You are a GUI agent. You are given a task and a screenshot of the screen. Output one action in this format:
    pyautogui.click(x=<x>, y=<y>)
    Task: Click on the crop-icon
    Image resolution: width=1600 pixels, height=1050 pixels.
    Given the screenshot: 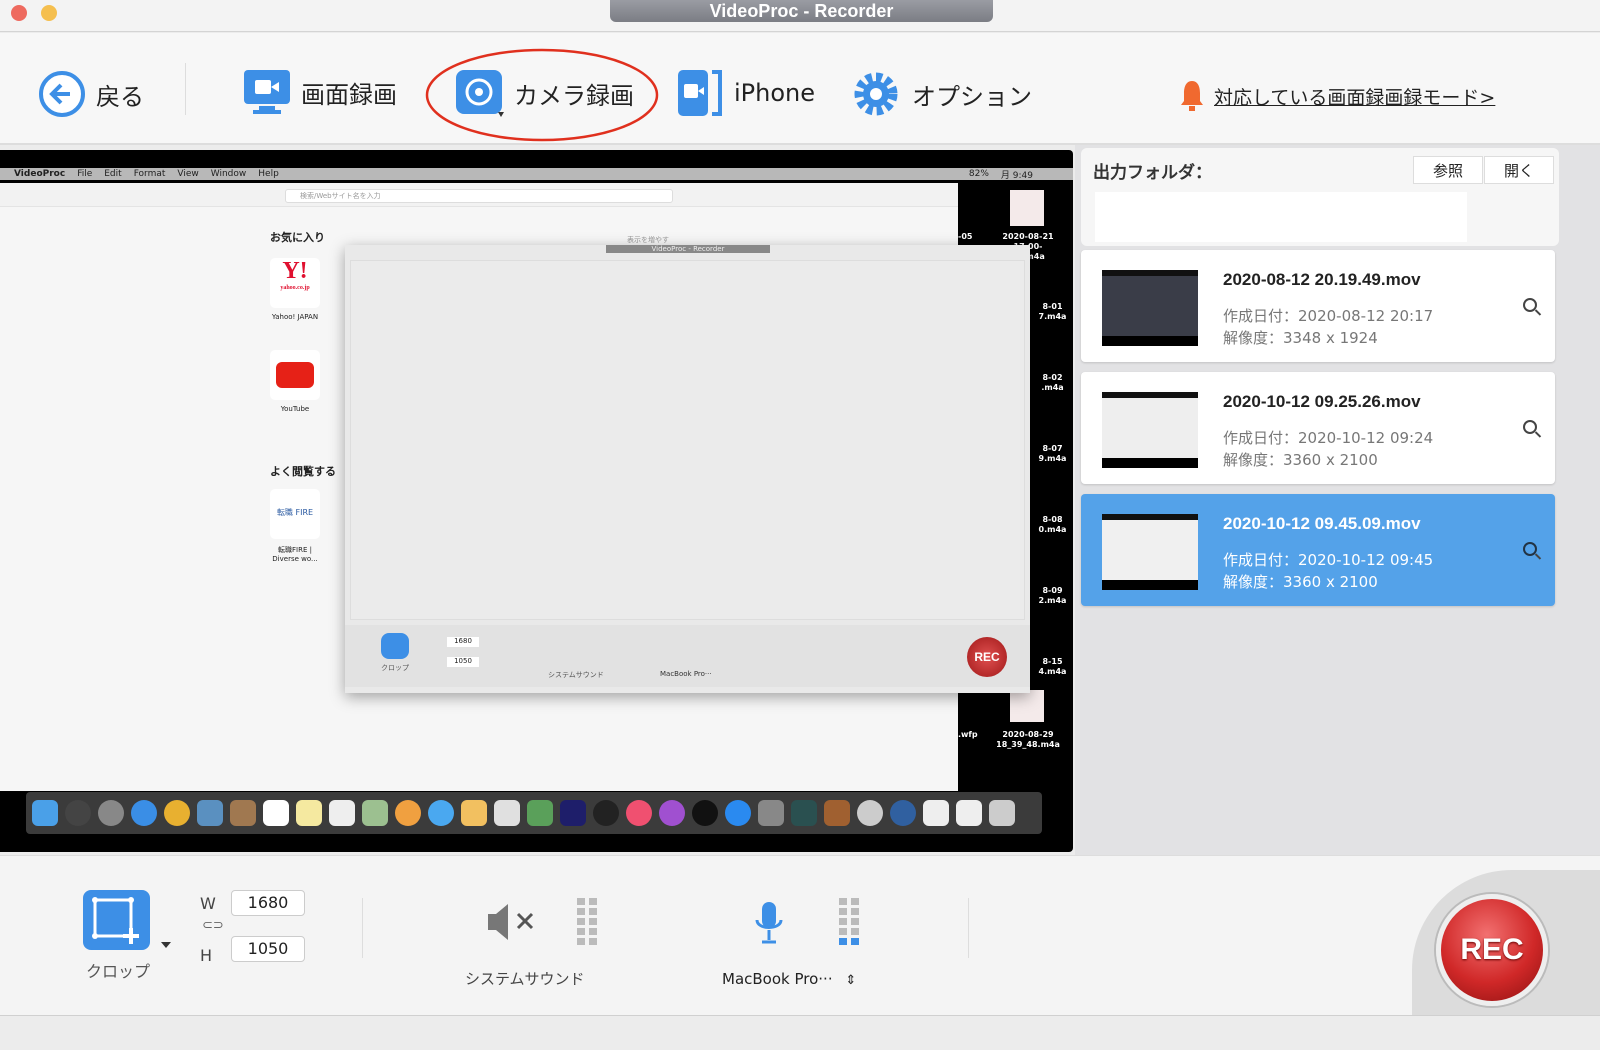 What is the action you would take?
    pyautogui.click(x=115, y=920)
    